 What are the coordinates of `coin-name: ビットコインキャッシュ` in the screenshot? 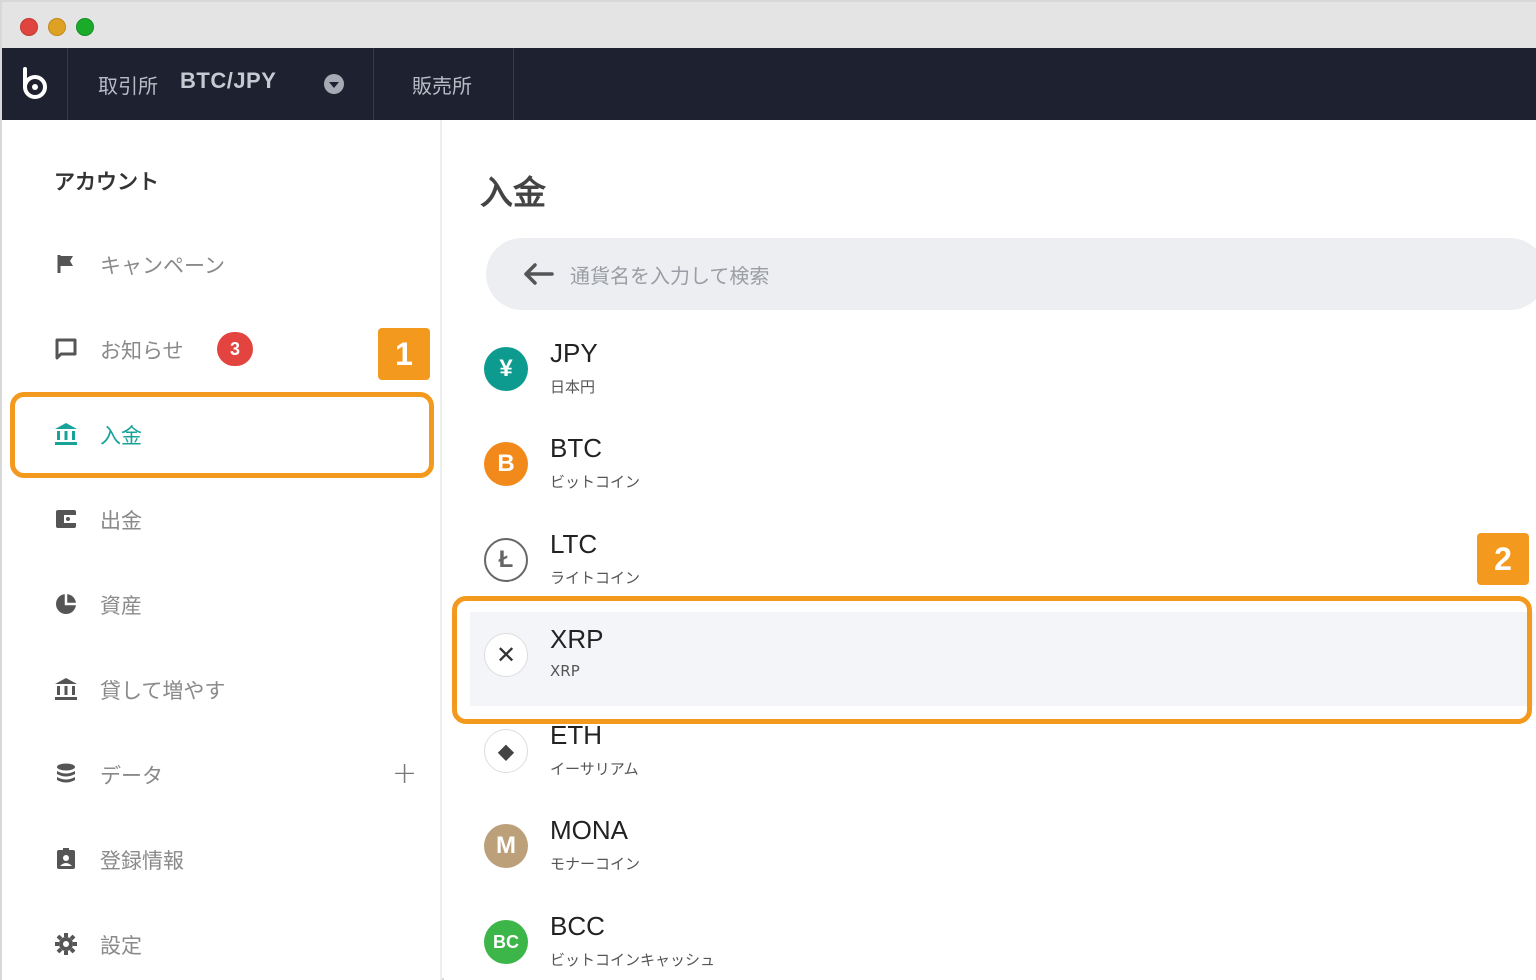 It's located at (633, 960).